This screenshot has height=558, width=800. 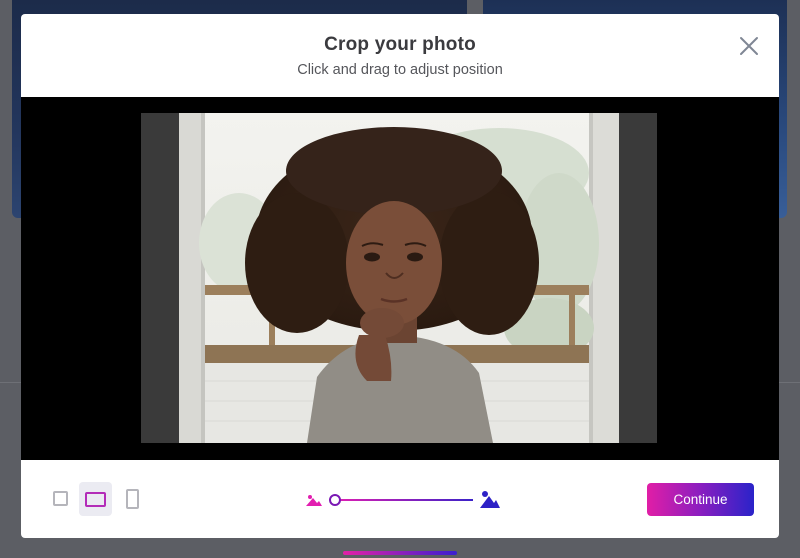 I want to click on landscape-crop-icon, so click(x=95, y=499).